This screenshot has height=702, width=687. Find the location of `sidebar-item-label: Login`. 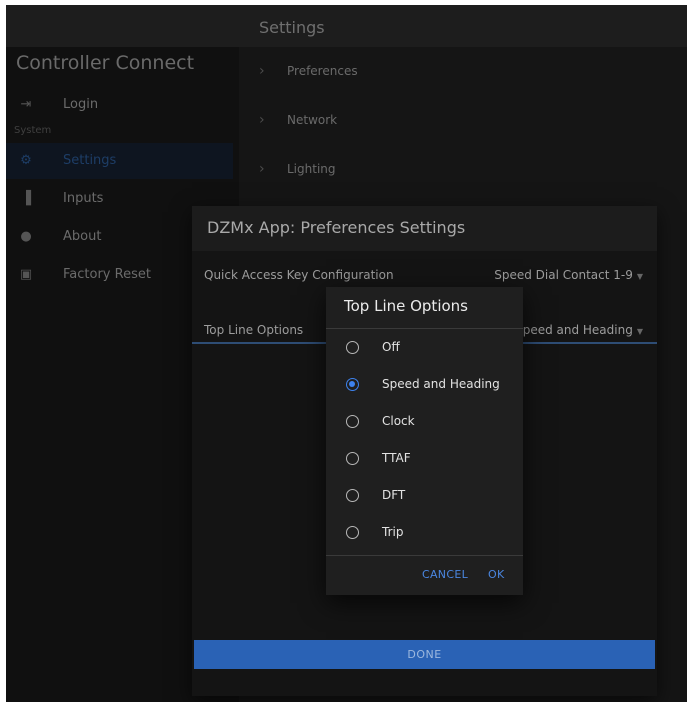

sidebar-item-label: Login is located at coordinates (81, 104).